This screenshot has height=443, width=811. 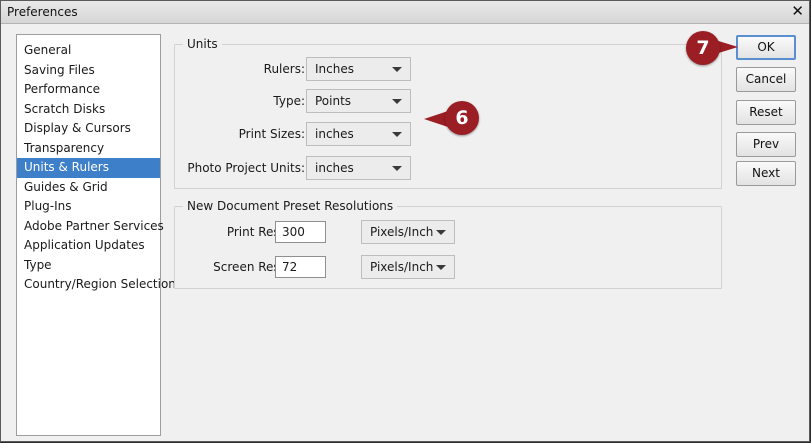 What do you see at coordinates (462, 118) in the screenshot?
I see `callout-6-badge: 6` at bounding box center [462, 118].